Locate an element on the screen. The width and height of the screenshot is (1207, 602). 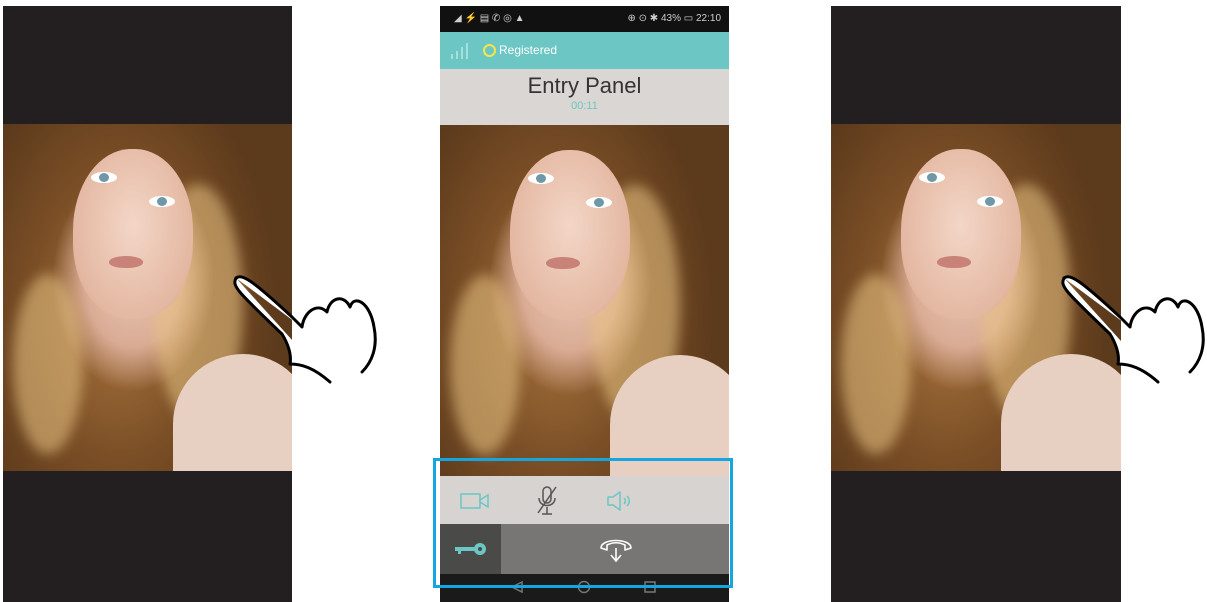
video-feed is located at coordinates (584, 300).